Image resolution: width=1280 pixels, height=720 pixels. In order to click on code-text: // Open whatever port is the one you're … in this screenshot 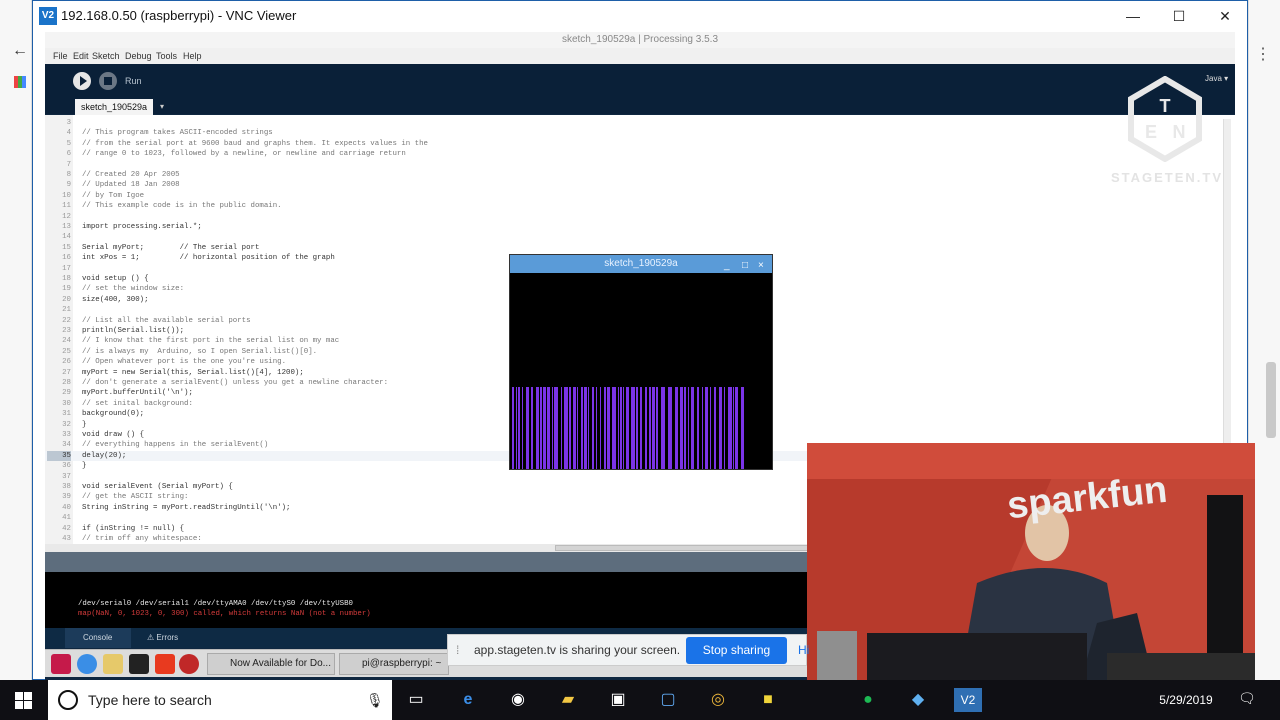, I will do `click(184, 362)`.